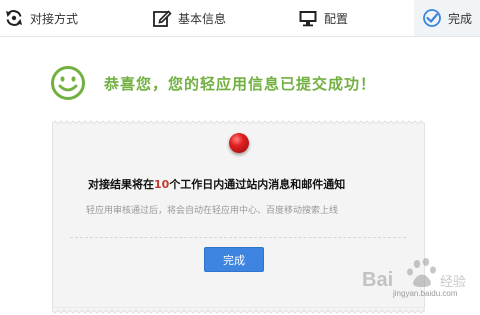 Image resolution: width=480 pixels, height=315 pixels. Describe the element at coordinates (453, 282) in the screenshot. I see `svg-text: 经验` at that location.